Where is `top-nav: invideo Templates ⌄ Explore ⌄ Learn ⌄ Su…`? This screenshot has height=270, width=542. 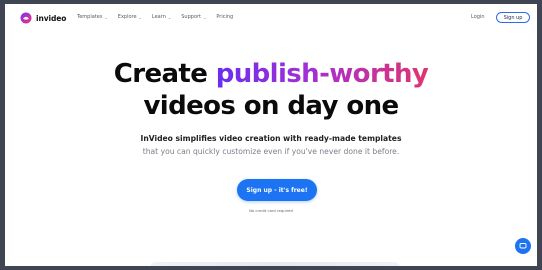 top-nav: invideo Templates ⌄ Explore ⌄ Learn ⌄ Su… is located at coordinates (271, 17).